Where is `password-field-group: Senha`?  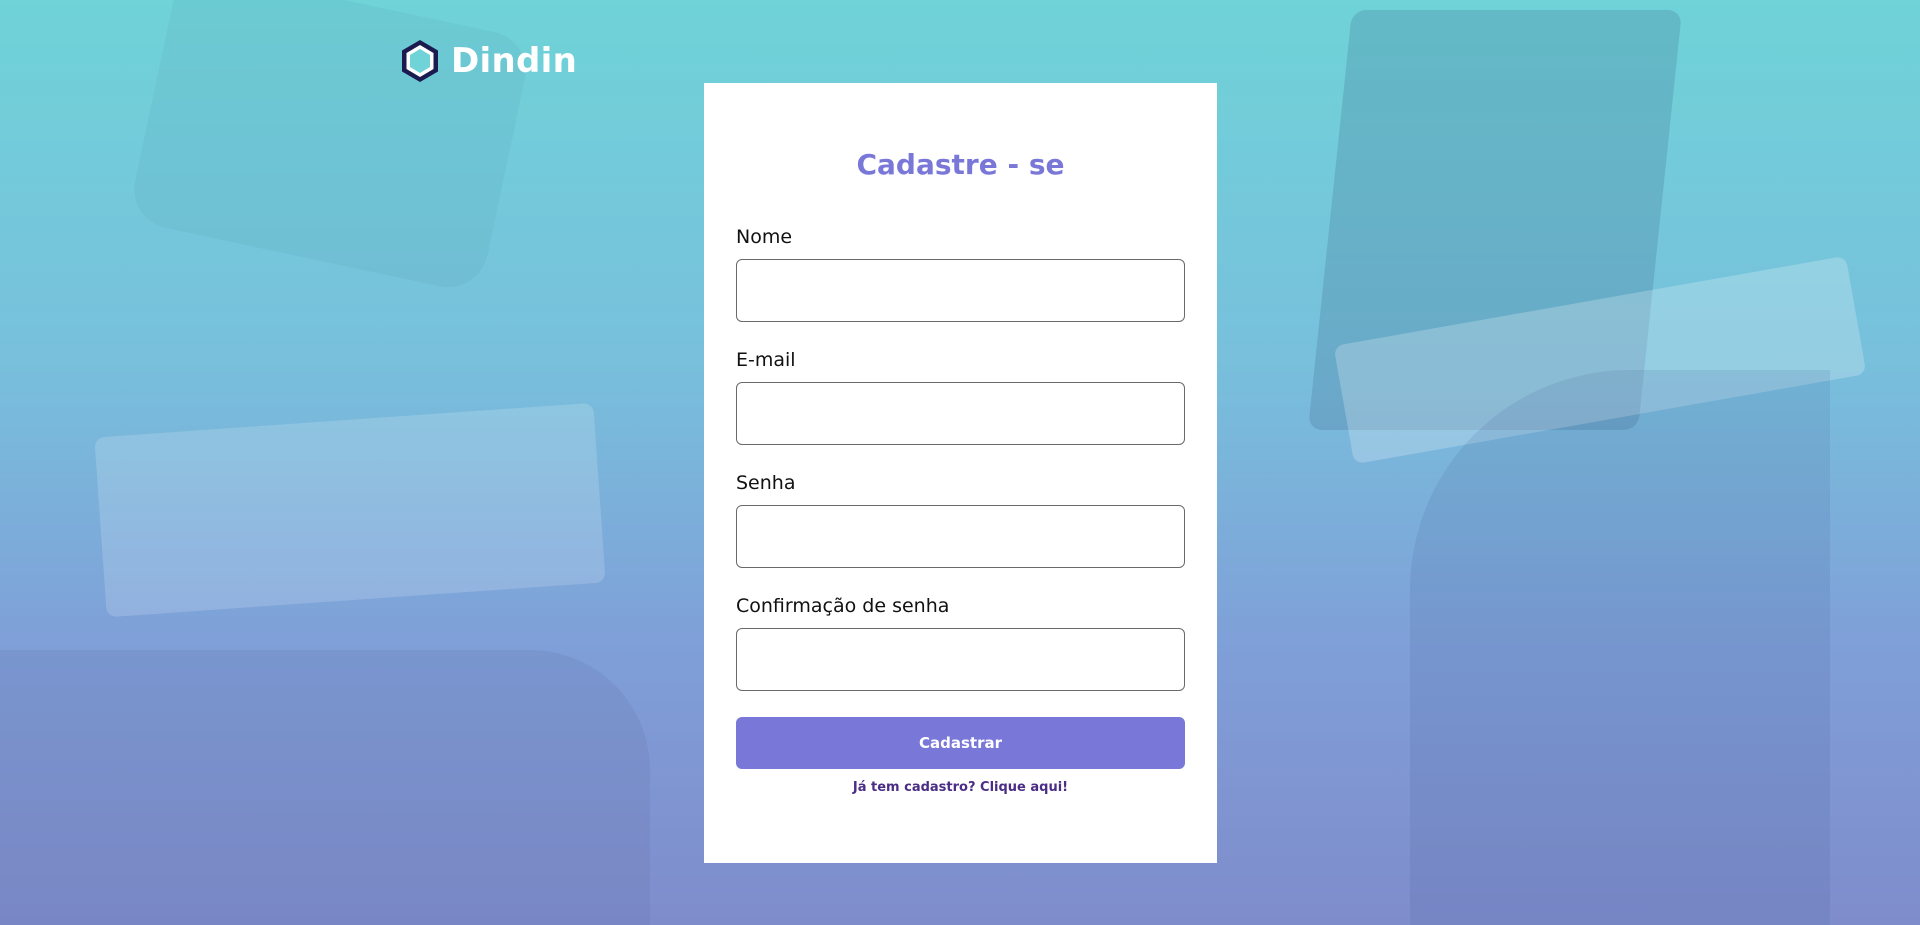
password-field-group: Senha is located at coordinates (960, 519).